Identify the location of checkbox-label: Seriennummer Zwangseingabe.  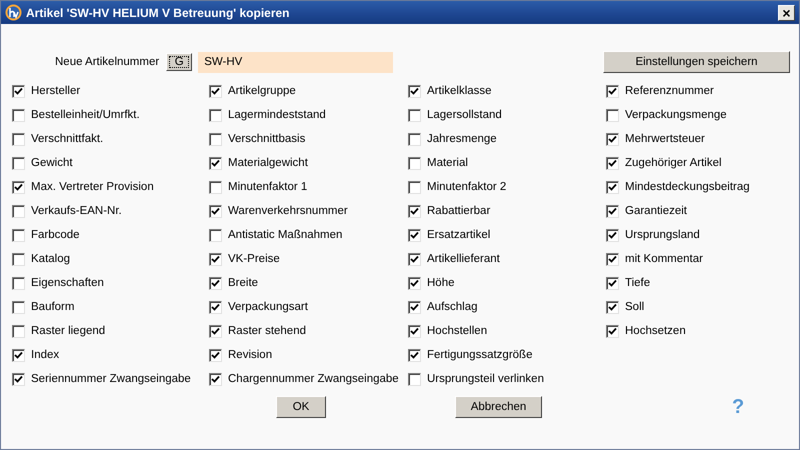
(111, 379).